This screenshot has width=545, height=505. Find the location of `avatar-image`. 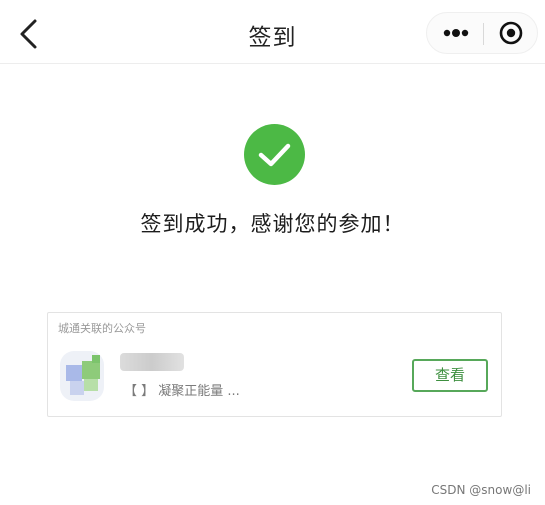

avatar-image is located at coordinates (82, 376).